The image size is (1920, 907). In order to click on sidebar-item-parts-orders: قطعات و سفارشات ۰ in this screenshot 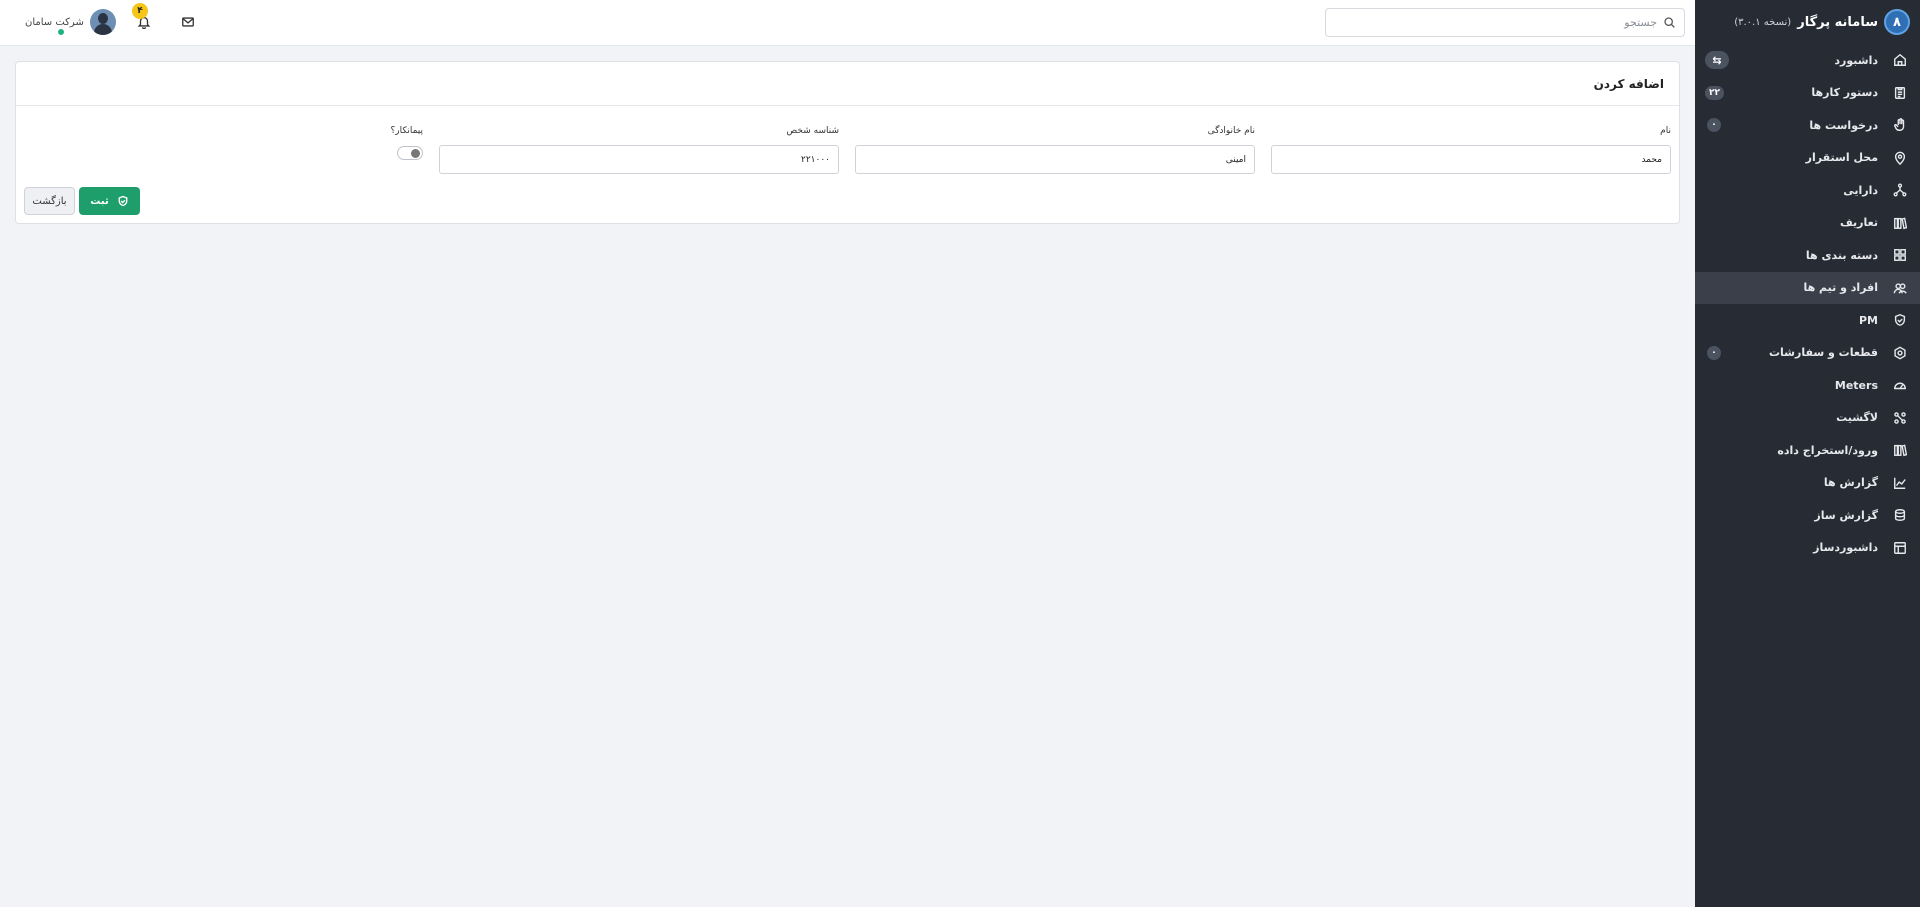, I will do `click(1807, 353)`.